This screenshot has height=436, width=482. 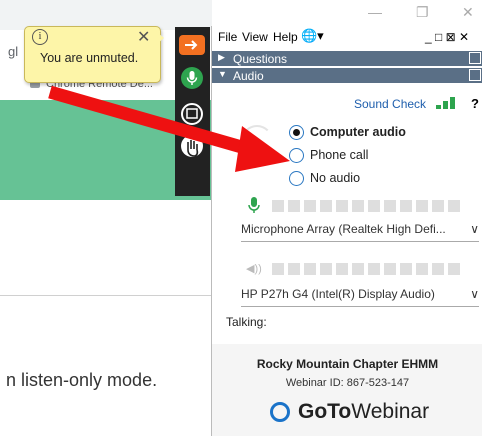 What do you see at coordinates (227, 37) in the screenshot?
I see `menu-file: File` at bounding box center [227, 37].